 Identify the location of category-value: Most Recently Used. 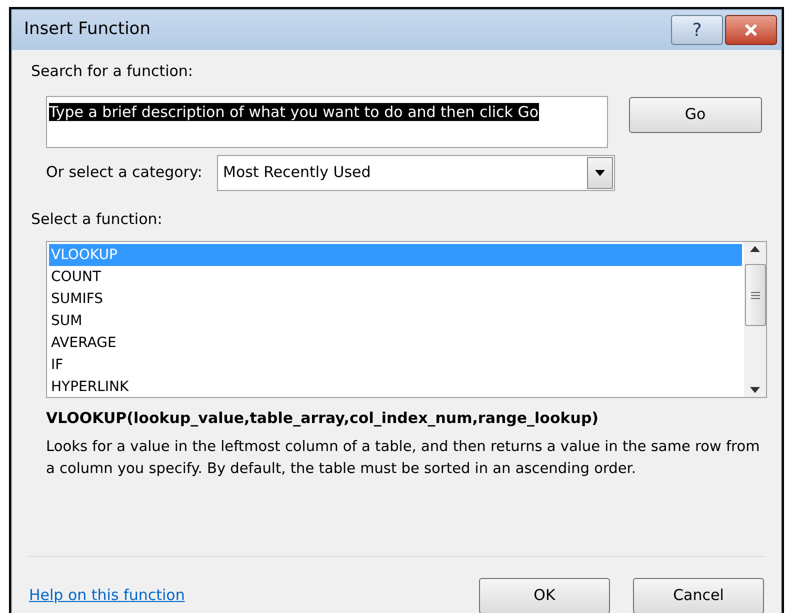
(297, 173).